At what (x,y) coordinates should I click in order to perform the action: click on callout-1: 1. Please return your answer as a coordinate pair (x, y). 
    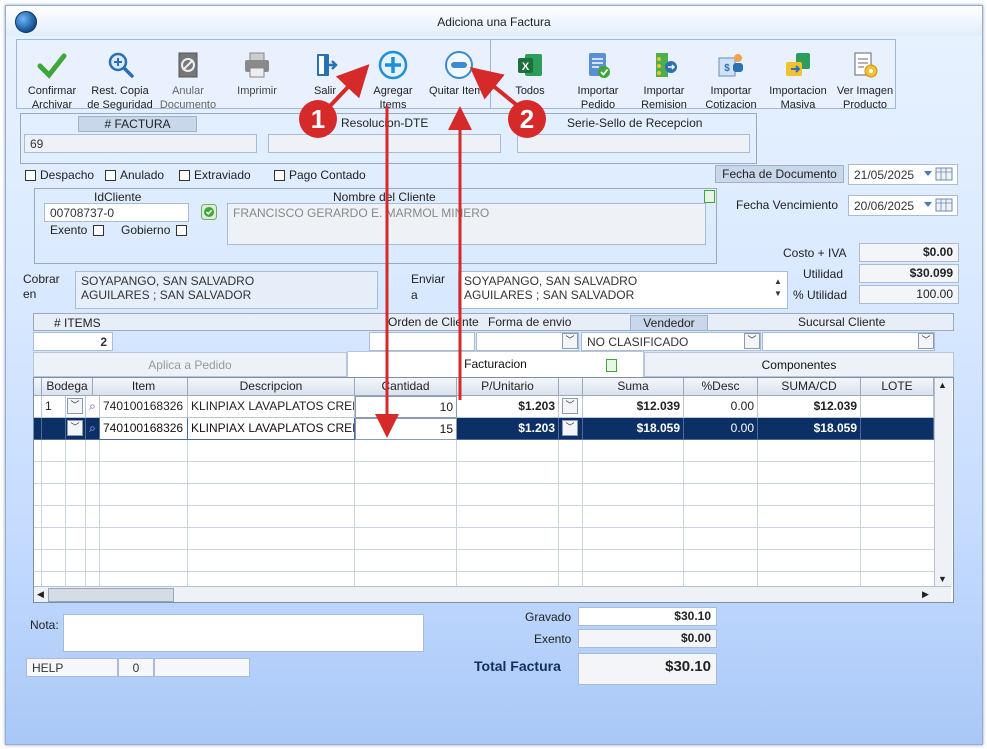
    Looking at the image, I should click on (318, 119).